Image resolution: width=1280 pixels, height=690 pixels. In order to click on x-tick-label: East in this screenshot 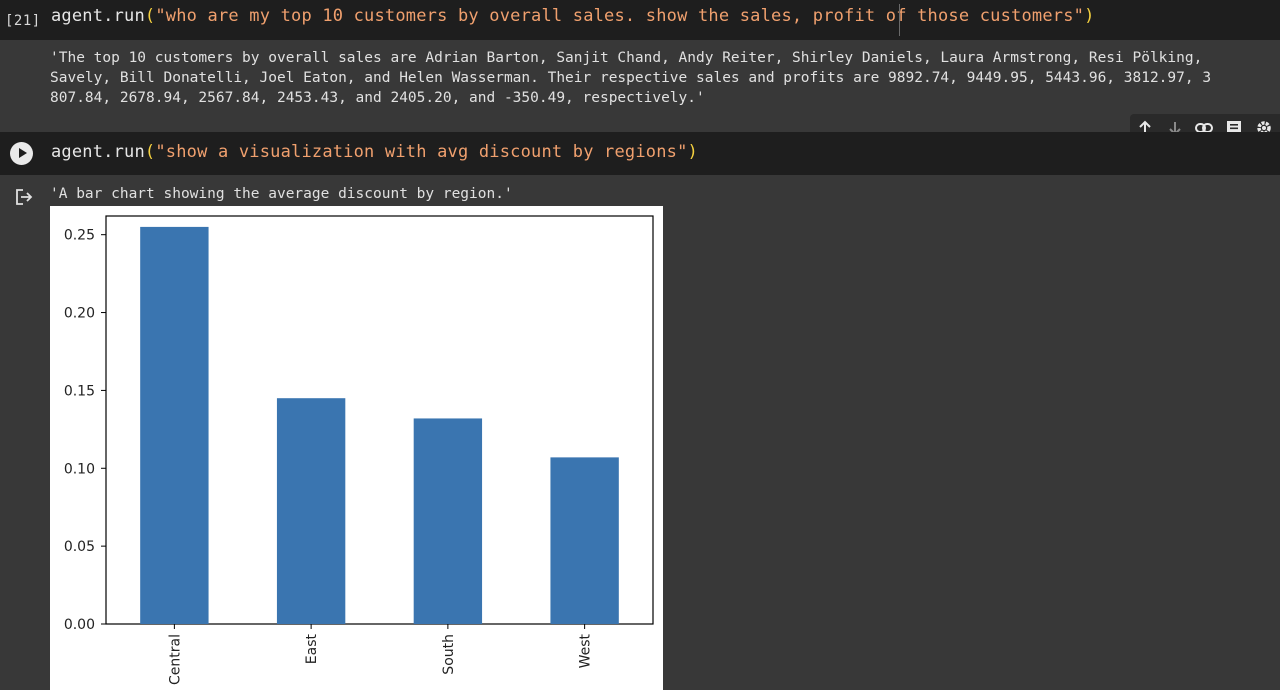, I will do `click(312, 649)`.